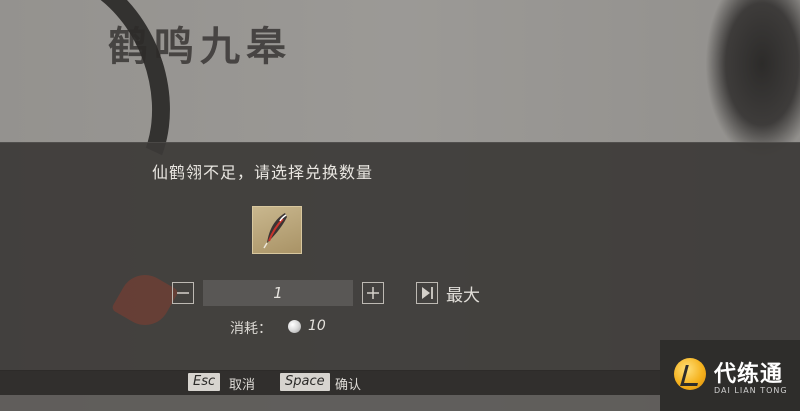 This screenshot has width=800, height=411. I want to click on item-slot, so click(277, 230).